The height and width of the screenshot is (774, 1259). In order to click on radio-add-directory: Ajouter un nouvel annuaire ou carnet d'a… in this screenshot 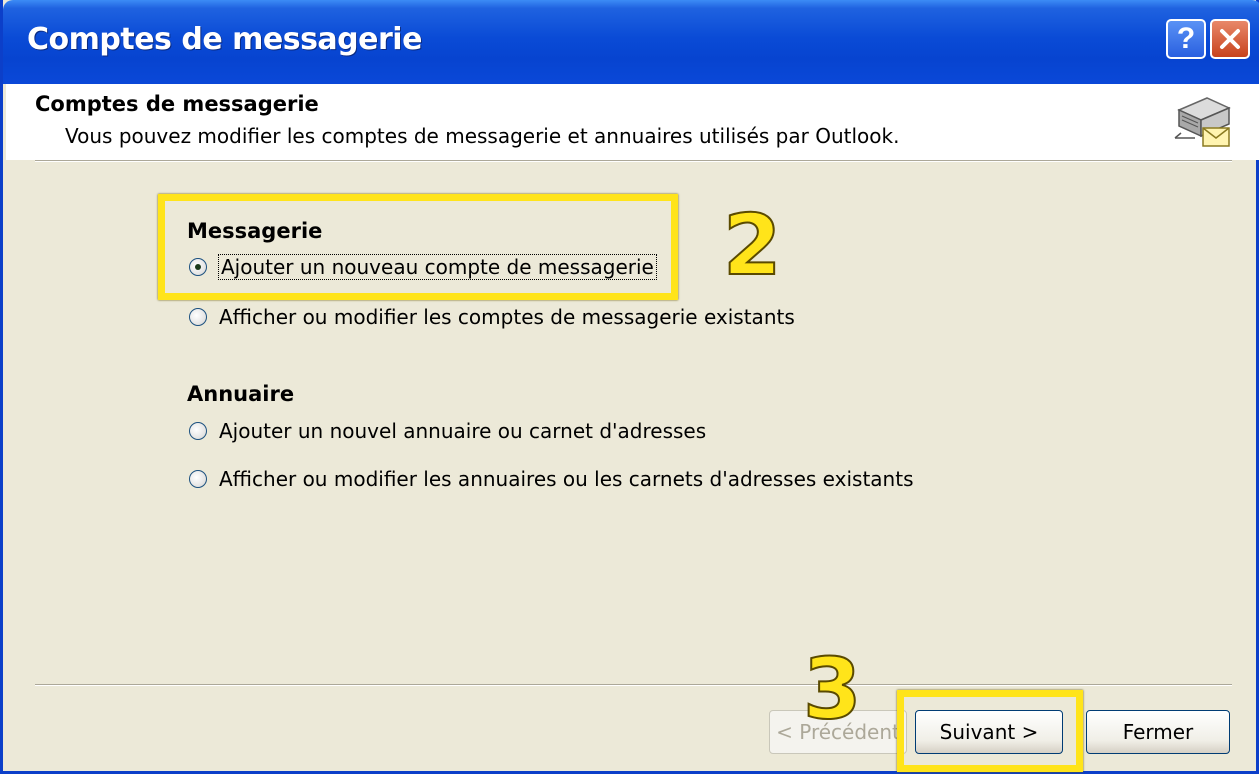, I will do `click(447, 431)`.